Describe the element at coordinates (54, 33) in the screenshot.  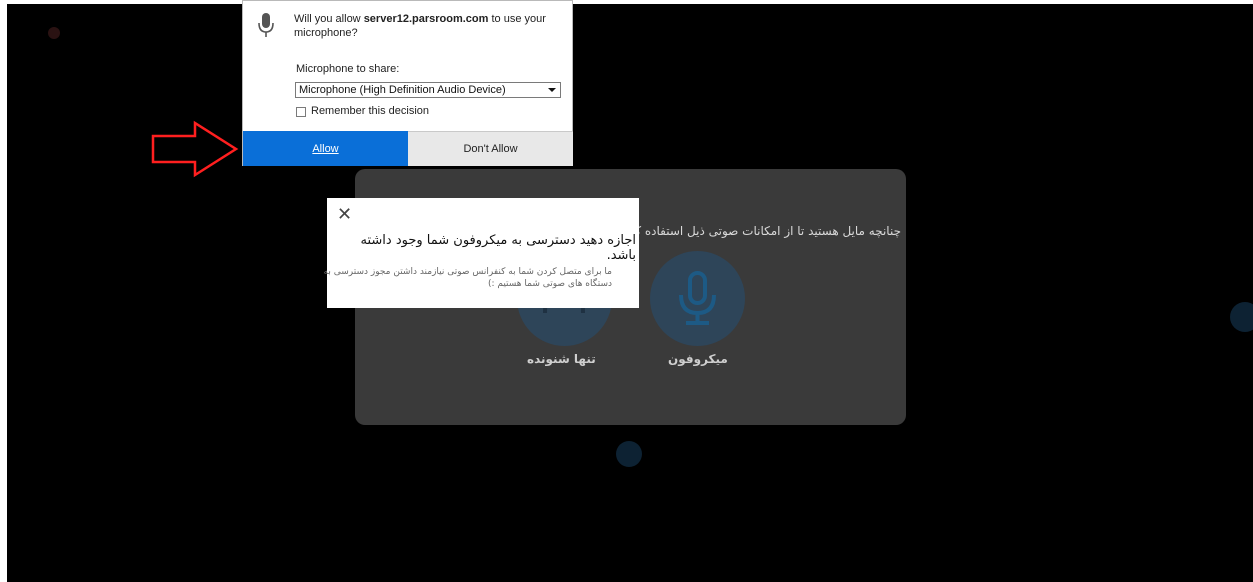
I see `dimmed-status-dot` at that location.